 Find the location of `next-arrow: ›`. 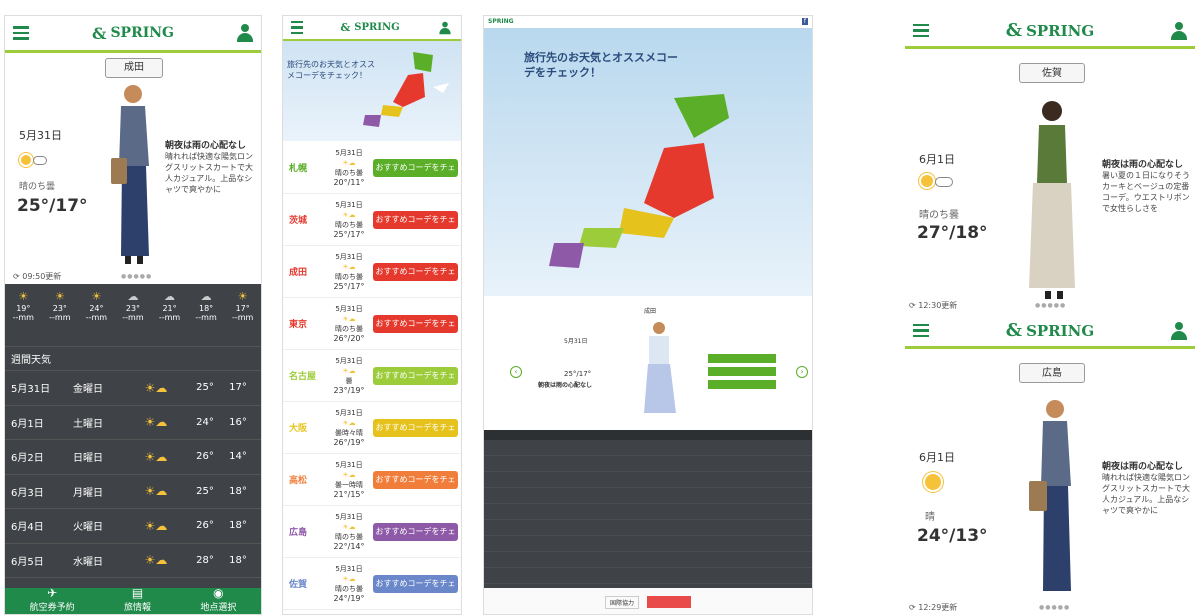

next-arrow: › is located at coordinates (802, 372).